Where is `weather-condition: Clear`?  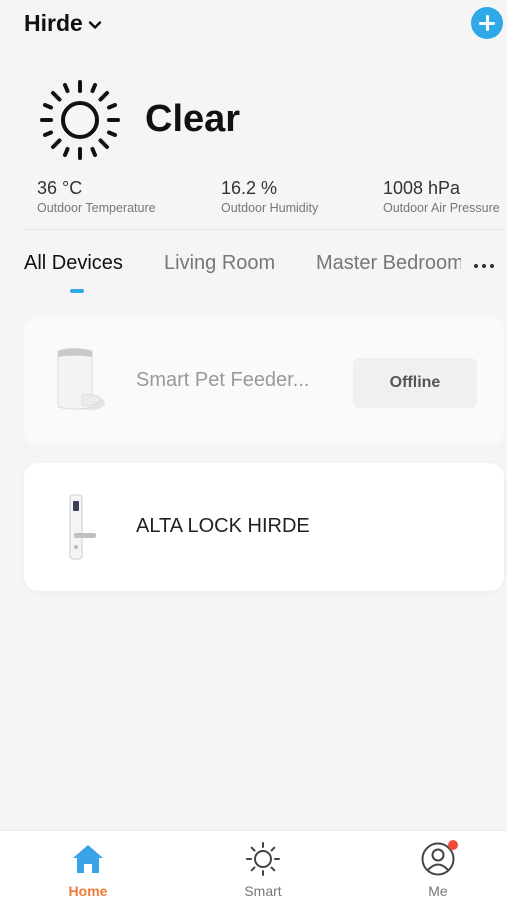 weather-condition: Clear is located at coordinates (193, 119).